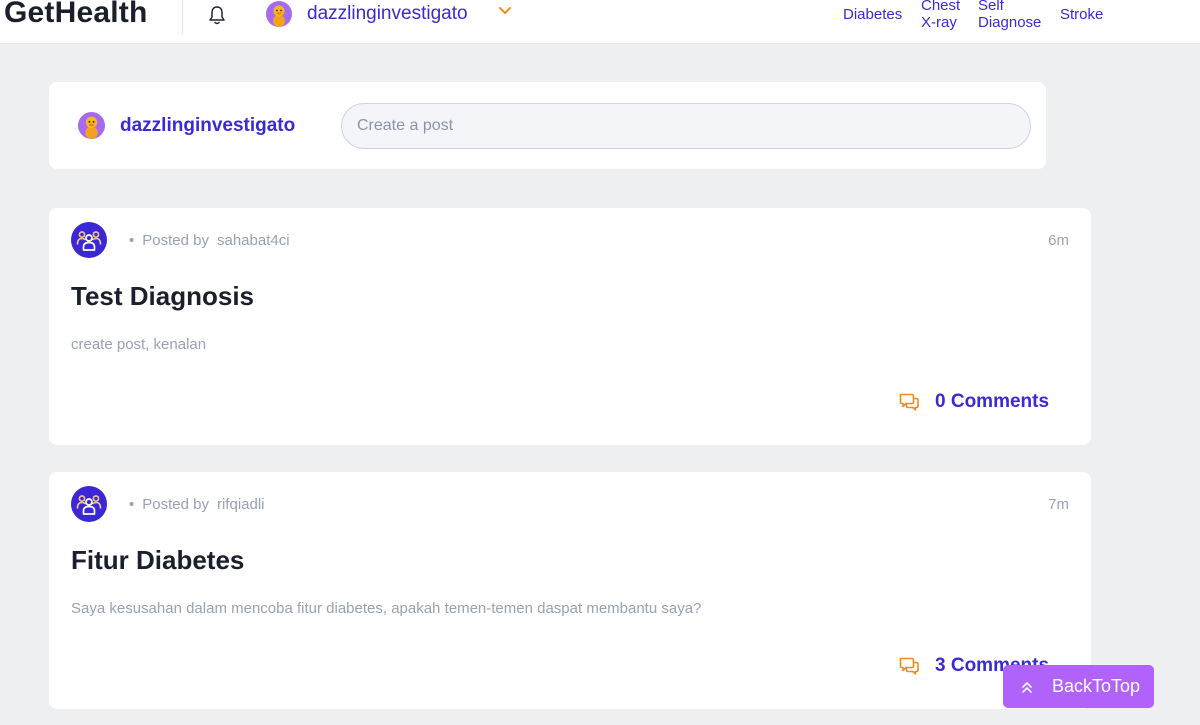 Image resolution: width=1200 pixels, height=725 pixels. I want to click on bell-icon, so click(217, 15).